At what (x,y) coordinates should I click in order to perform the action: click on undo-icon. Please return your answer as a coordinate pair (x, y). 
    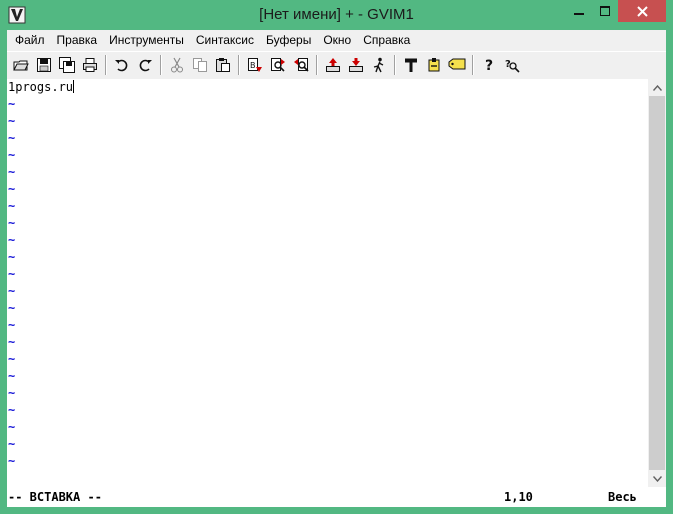
    Looking at the image, I should click on (120, 65).